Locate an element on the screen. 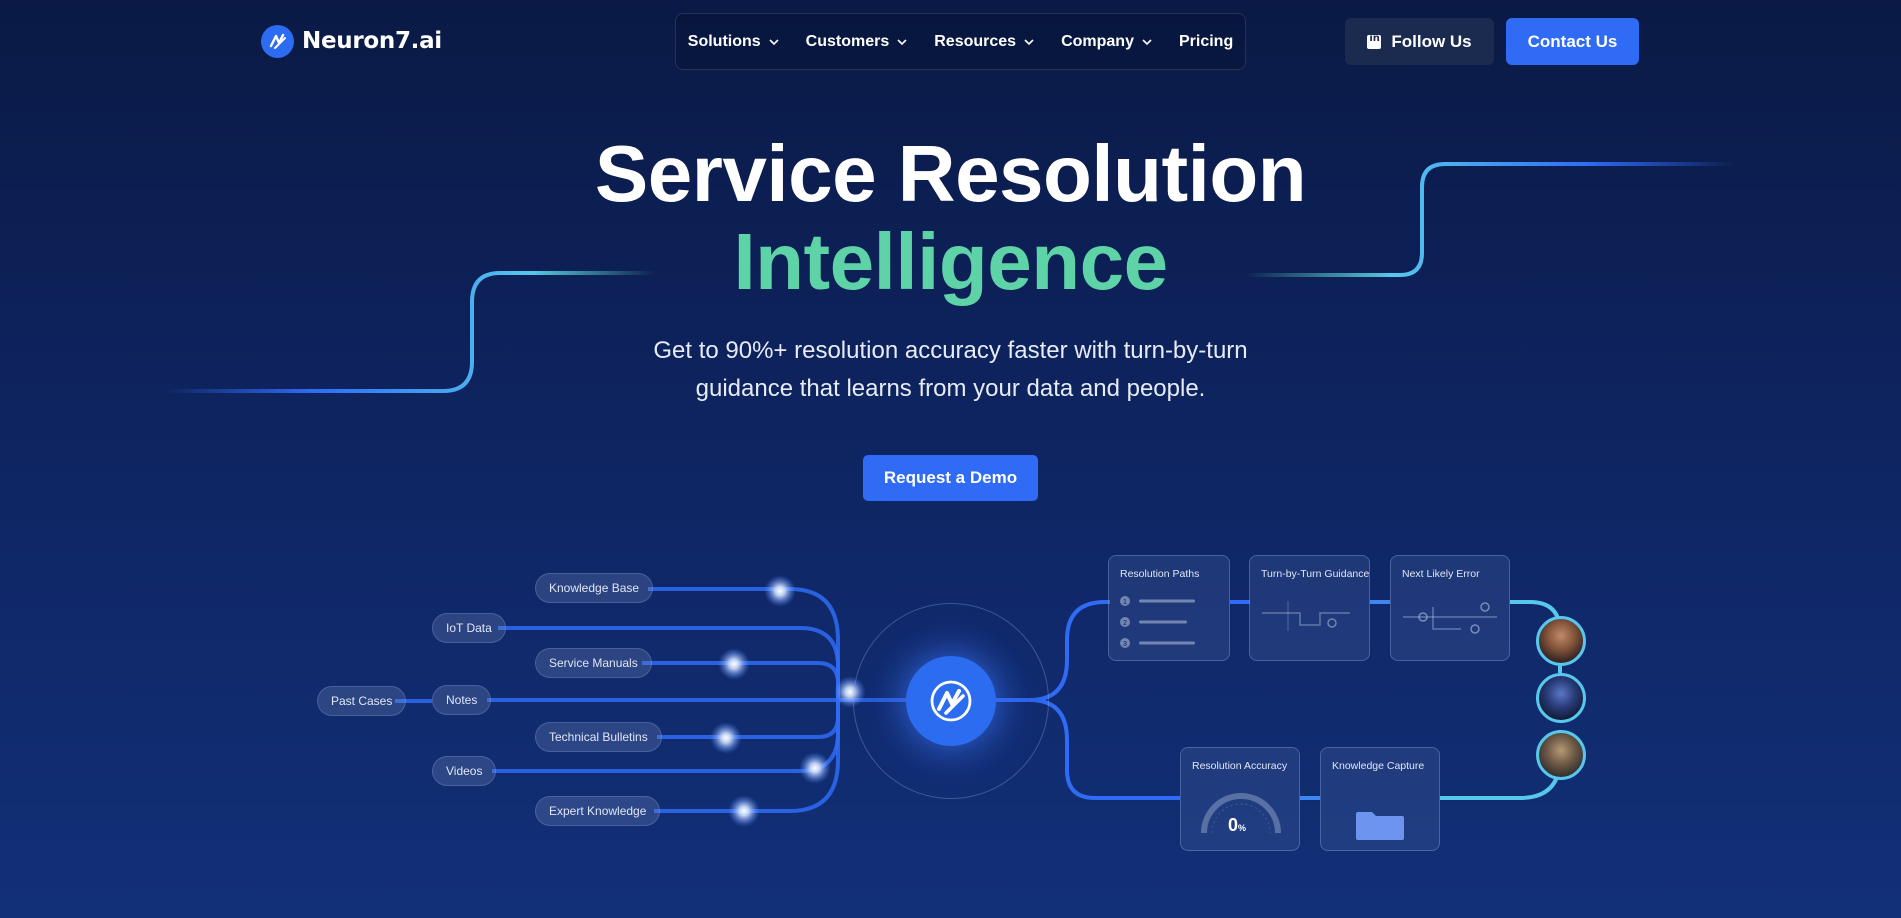  source-notes: Notes is located at coordinates (462, 700).